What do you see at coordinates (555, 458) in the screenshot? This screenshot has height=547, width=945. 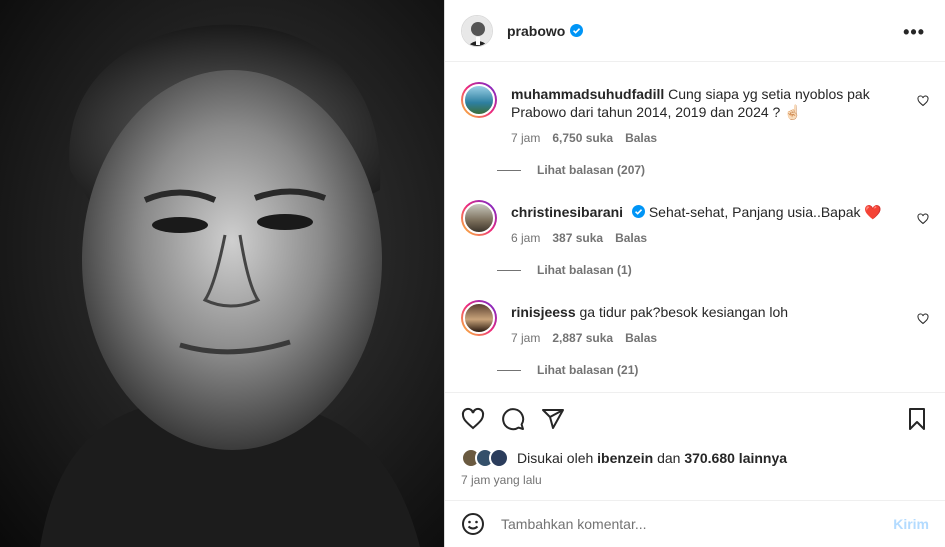 I see `likes-prefix: Disukai oleh` at bounding box center [555, 458].